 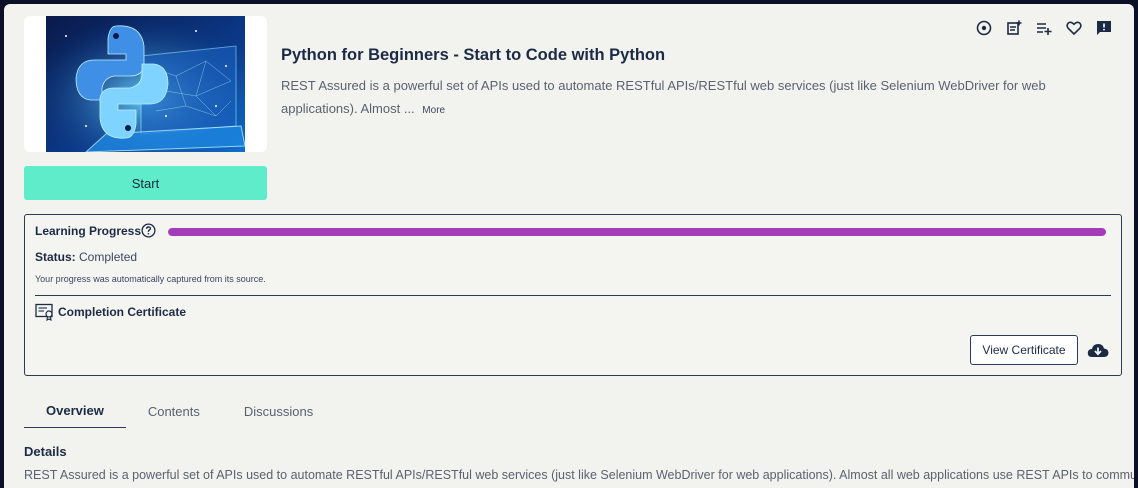 What do you see at coordinates (433, 110) in the screenshot?
I see `more-link: More` at bounding box center [433, 110].